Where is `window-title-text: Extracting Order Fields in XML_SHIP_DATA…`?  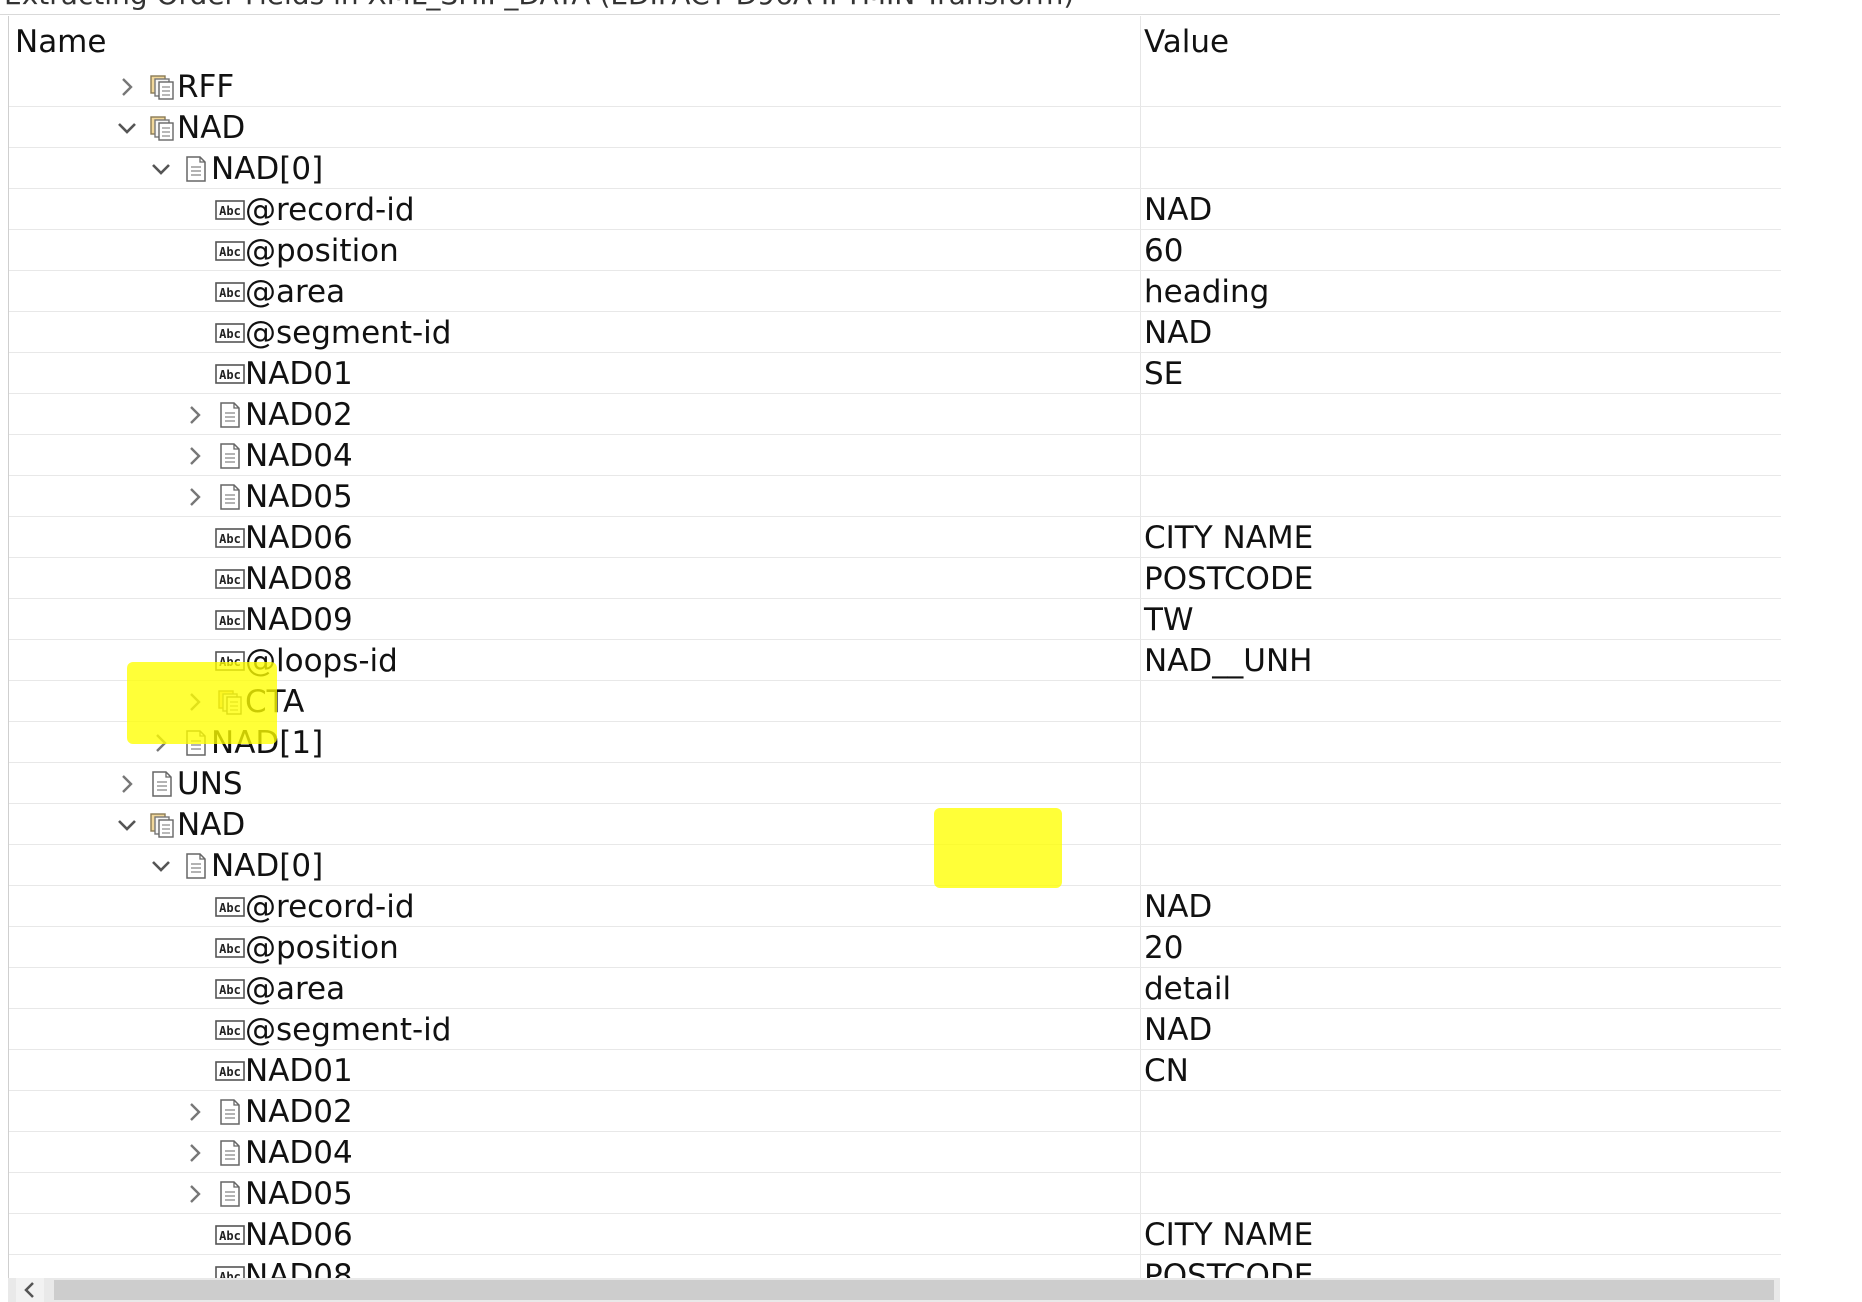
window-title-text: Extracting Order Fields in XML_SHIP_DATA… is located at coordinates (539, 5).